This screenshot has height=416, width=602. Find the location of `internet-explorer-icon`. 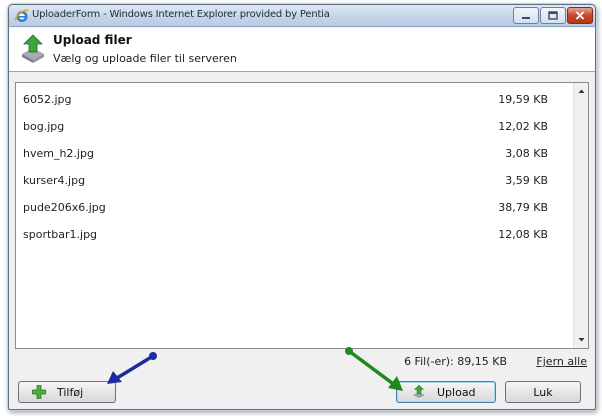

internet-explorer-icon is located at coordinates (21, 15).